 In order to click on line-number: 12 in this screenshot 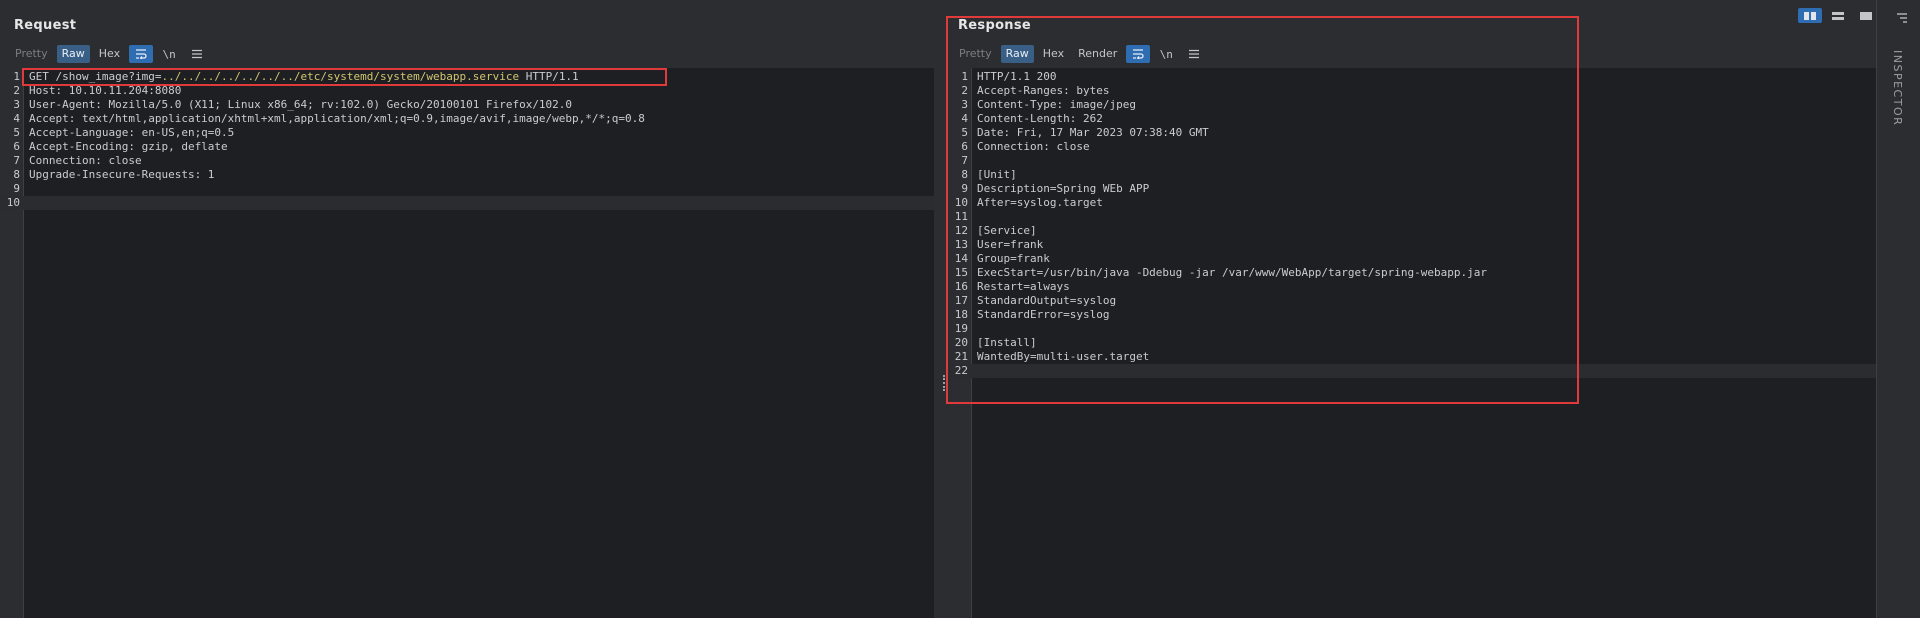, I will do `click(961, 230)`.